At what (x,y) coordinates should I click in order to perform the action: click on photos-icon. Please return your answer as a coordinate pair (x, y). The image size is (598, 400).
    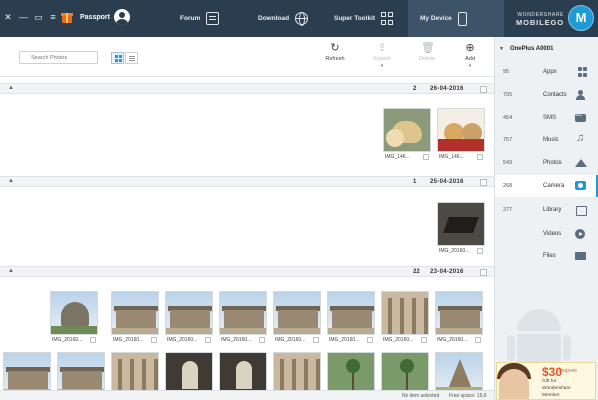
    Looking at the image, I should click on (581, 163).